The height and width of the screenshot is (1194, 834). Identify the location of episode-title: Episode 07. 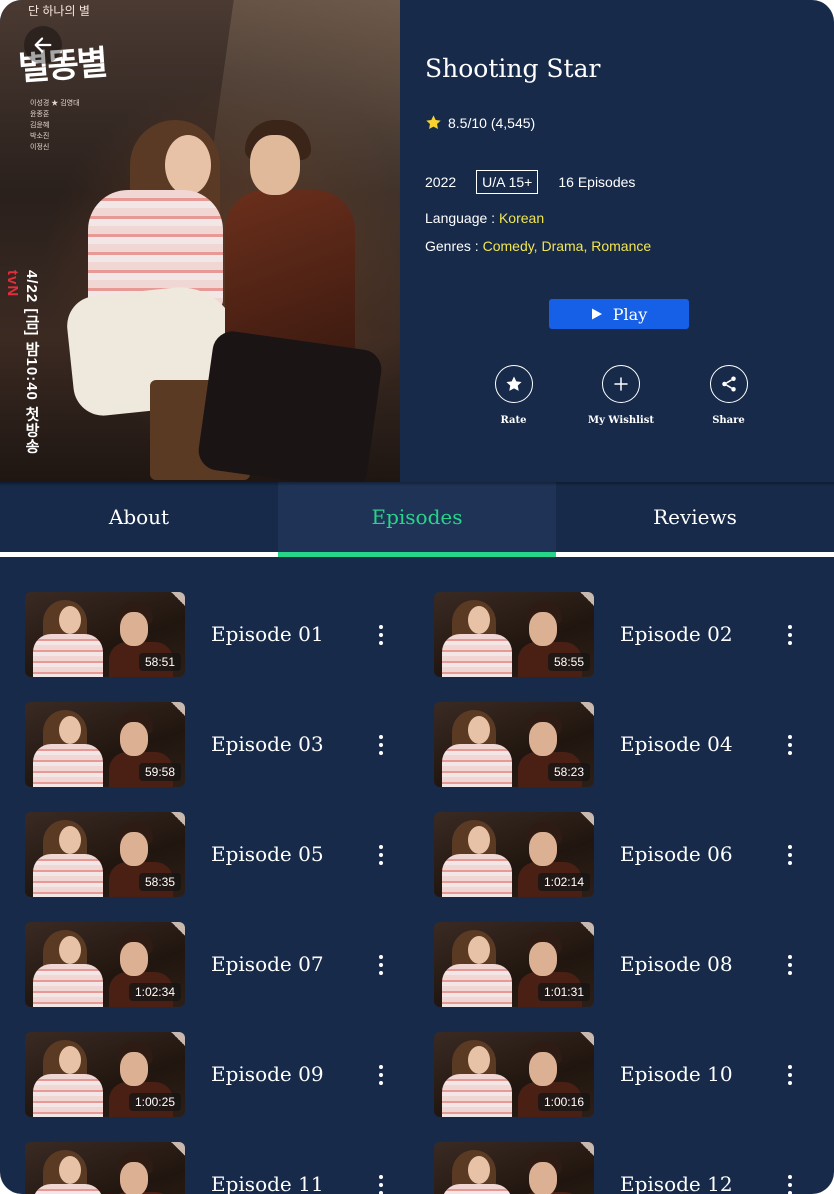
(267, 964).